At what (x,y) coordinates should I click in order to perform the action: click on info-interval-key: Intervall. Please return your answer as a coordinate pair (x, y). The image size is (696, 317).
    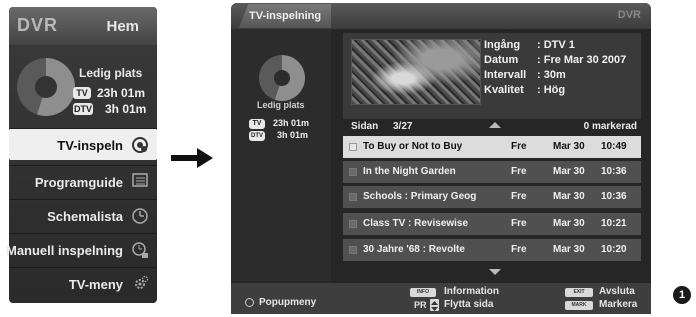
    Looking at the image, I should click on (505, 75).